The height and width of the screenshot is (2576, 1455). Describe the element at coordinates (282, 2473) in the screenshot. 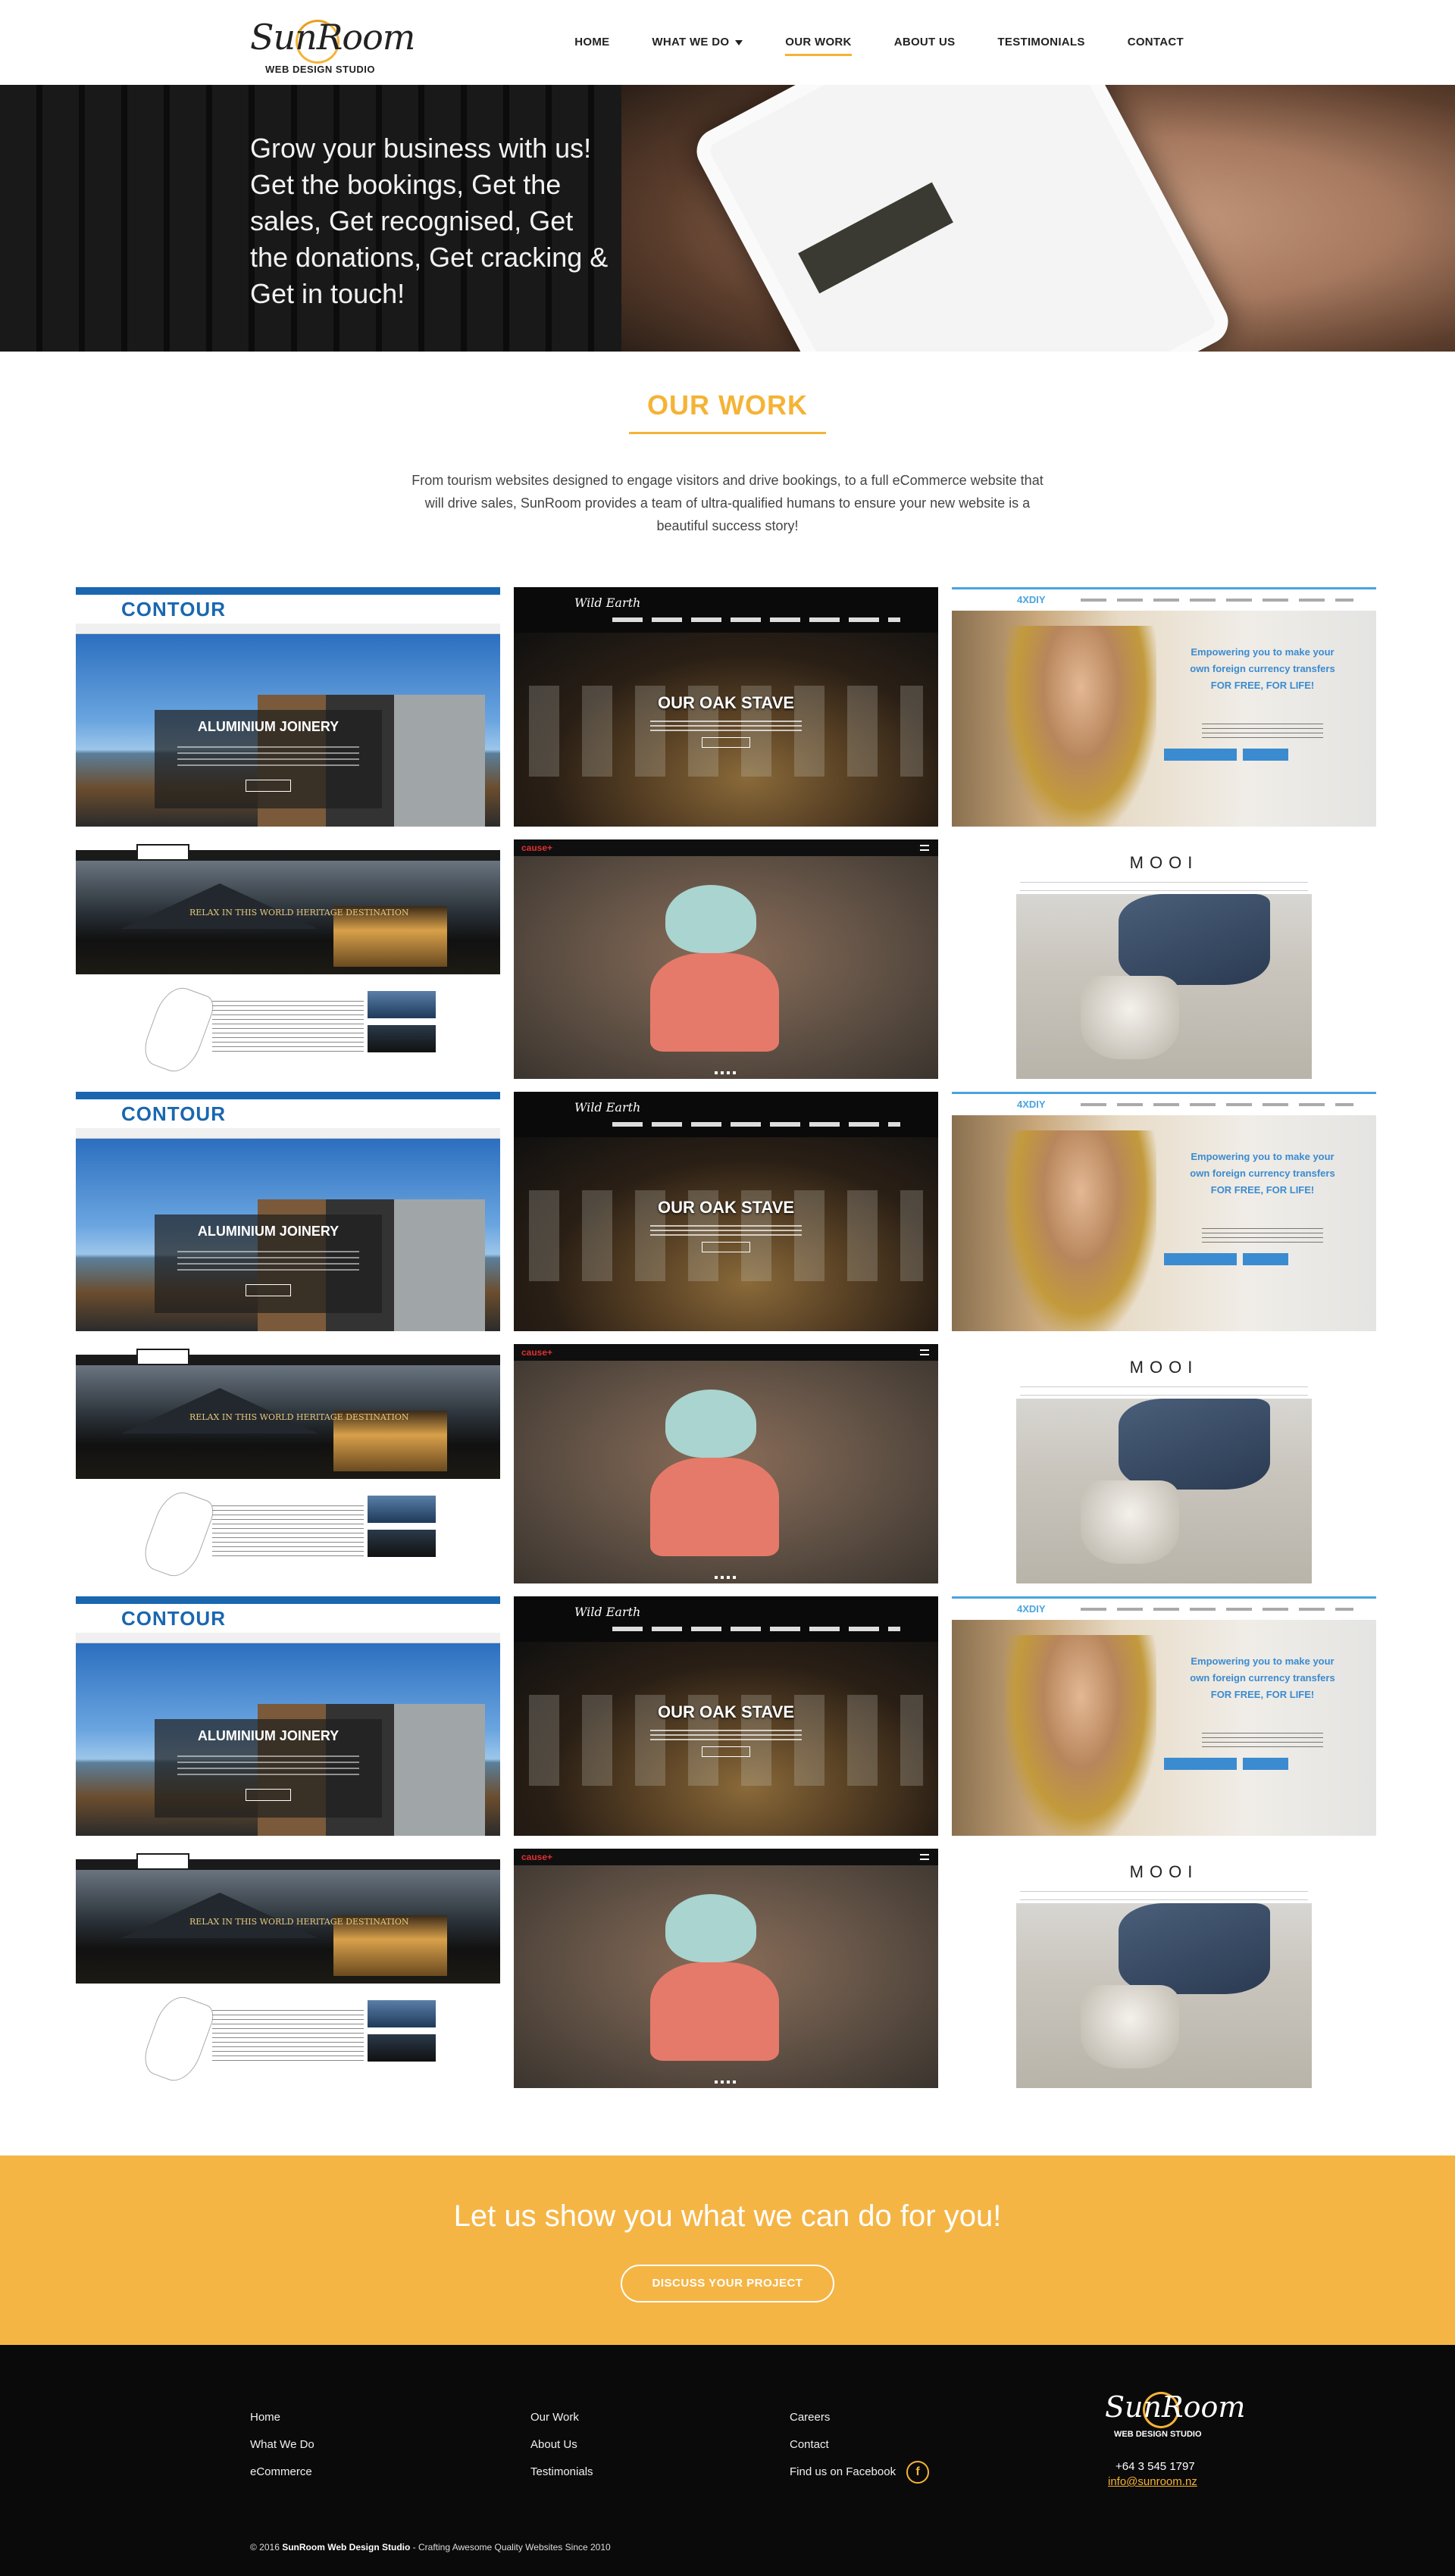

I see `footer-link-ecommerce: eCommerce` at that location.